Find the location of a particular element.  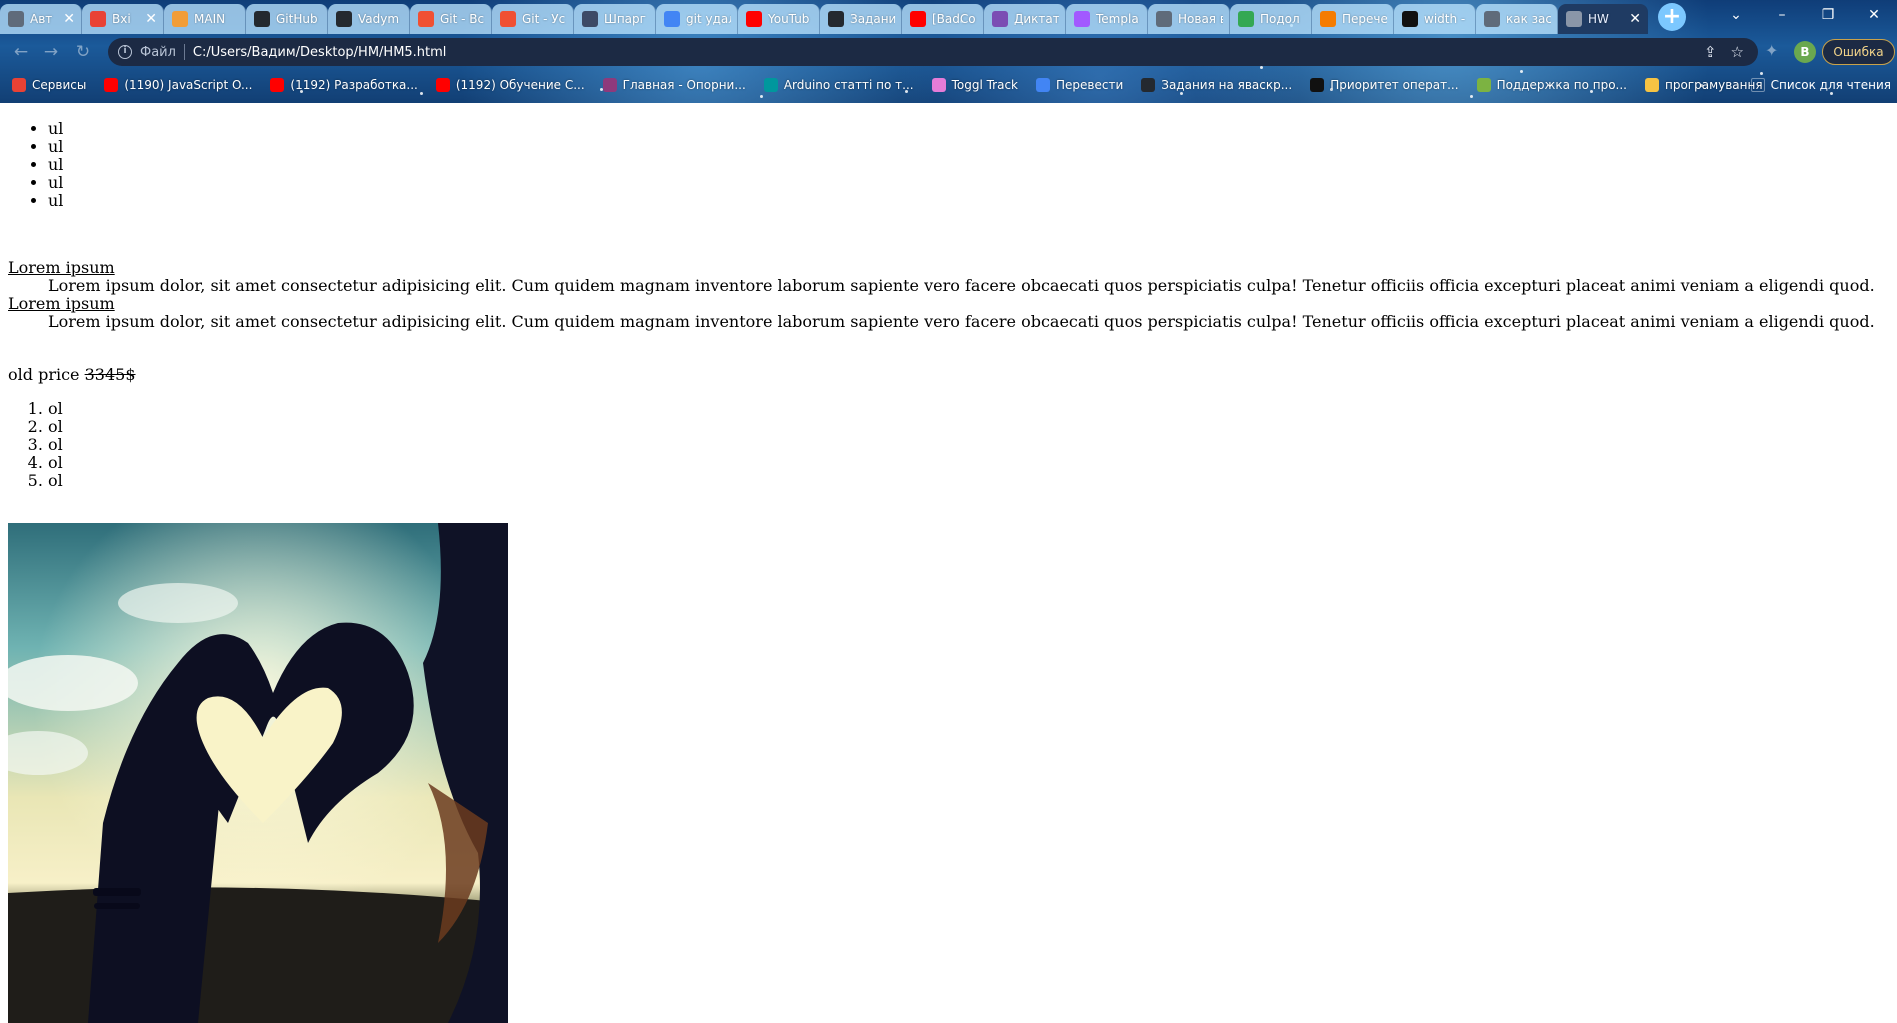

tab-title: Git - Уc is located at coordinates (544, 19).